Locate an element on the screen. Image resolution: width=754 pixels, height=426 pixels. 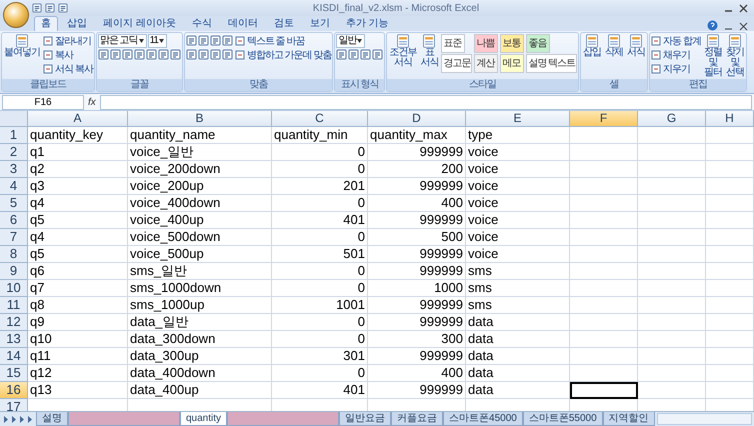
column-header: H is located at coordinates (730, 119).